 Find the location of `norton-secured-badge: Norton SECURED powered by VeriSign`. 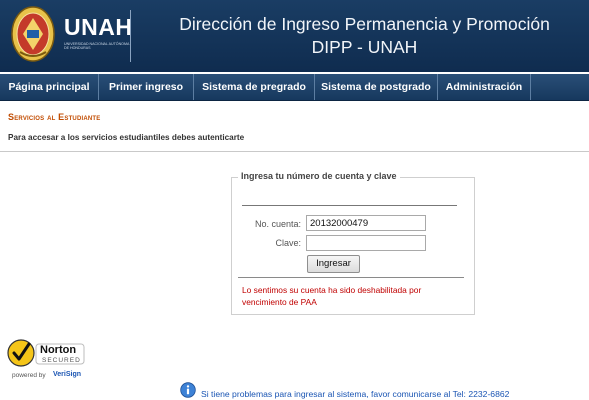

norton-secured-badge: Norton SECURED powered by VeriSign is located at coordinates (46, 358).